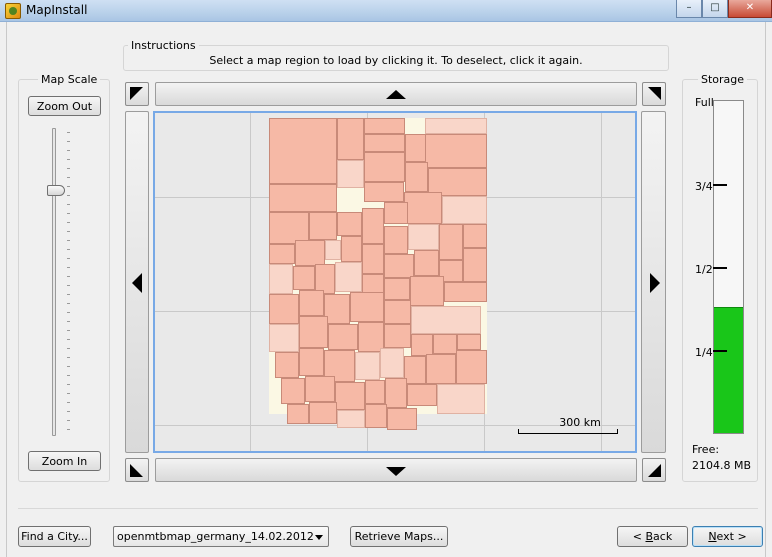 This screenshot has height=557, width=772. What do you see at coordinates (689, 9) in the screenshot?
I see `minimize-button: –` at bounding box center [689, 9].